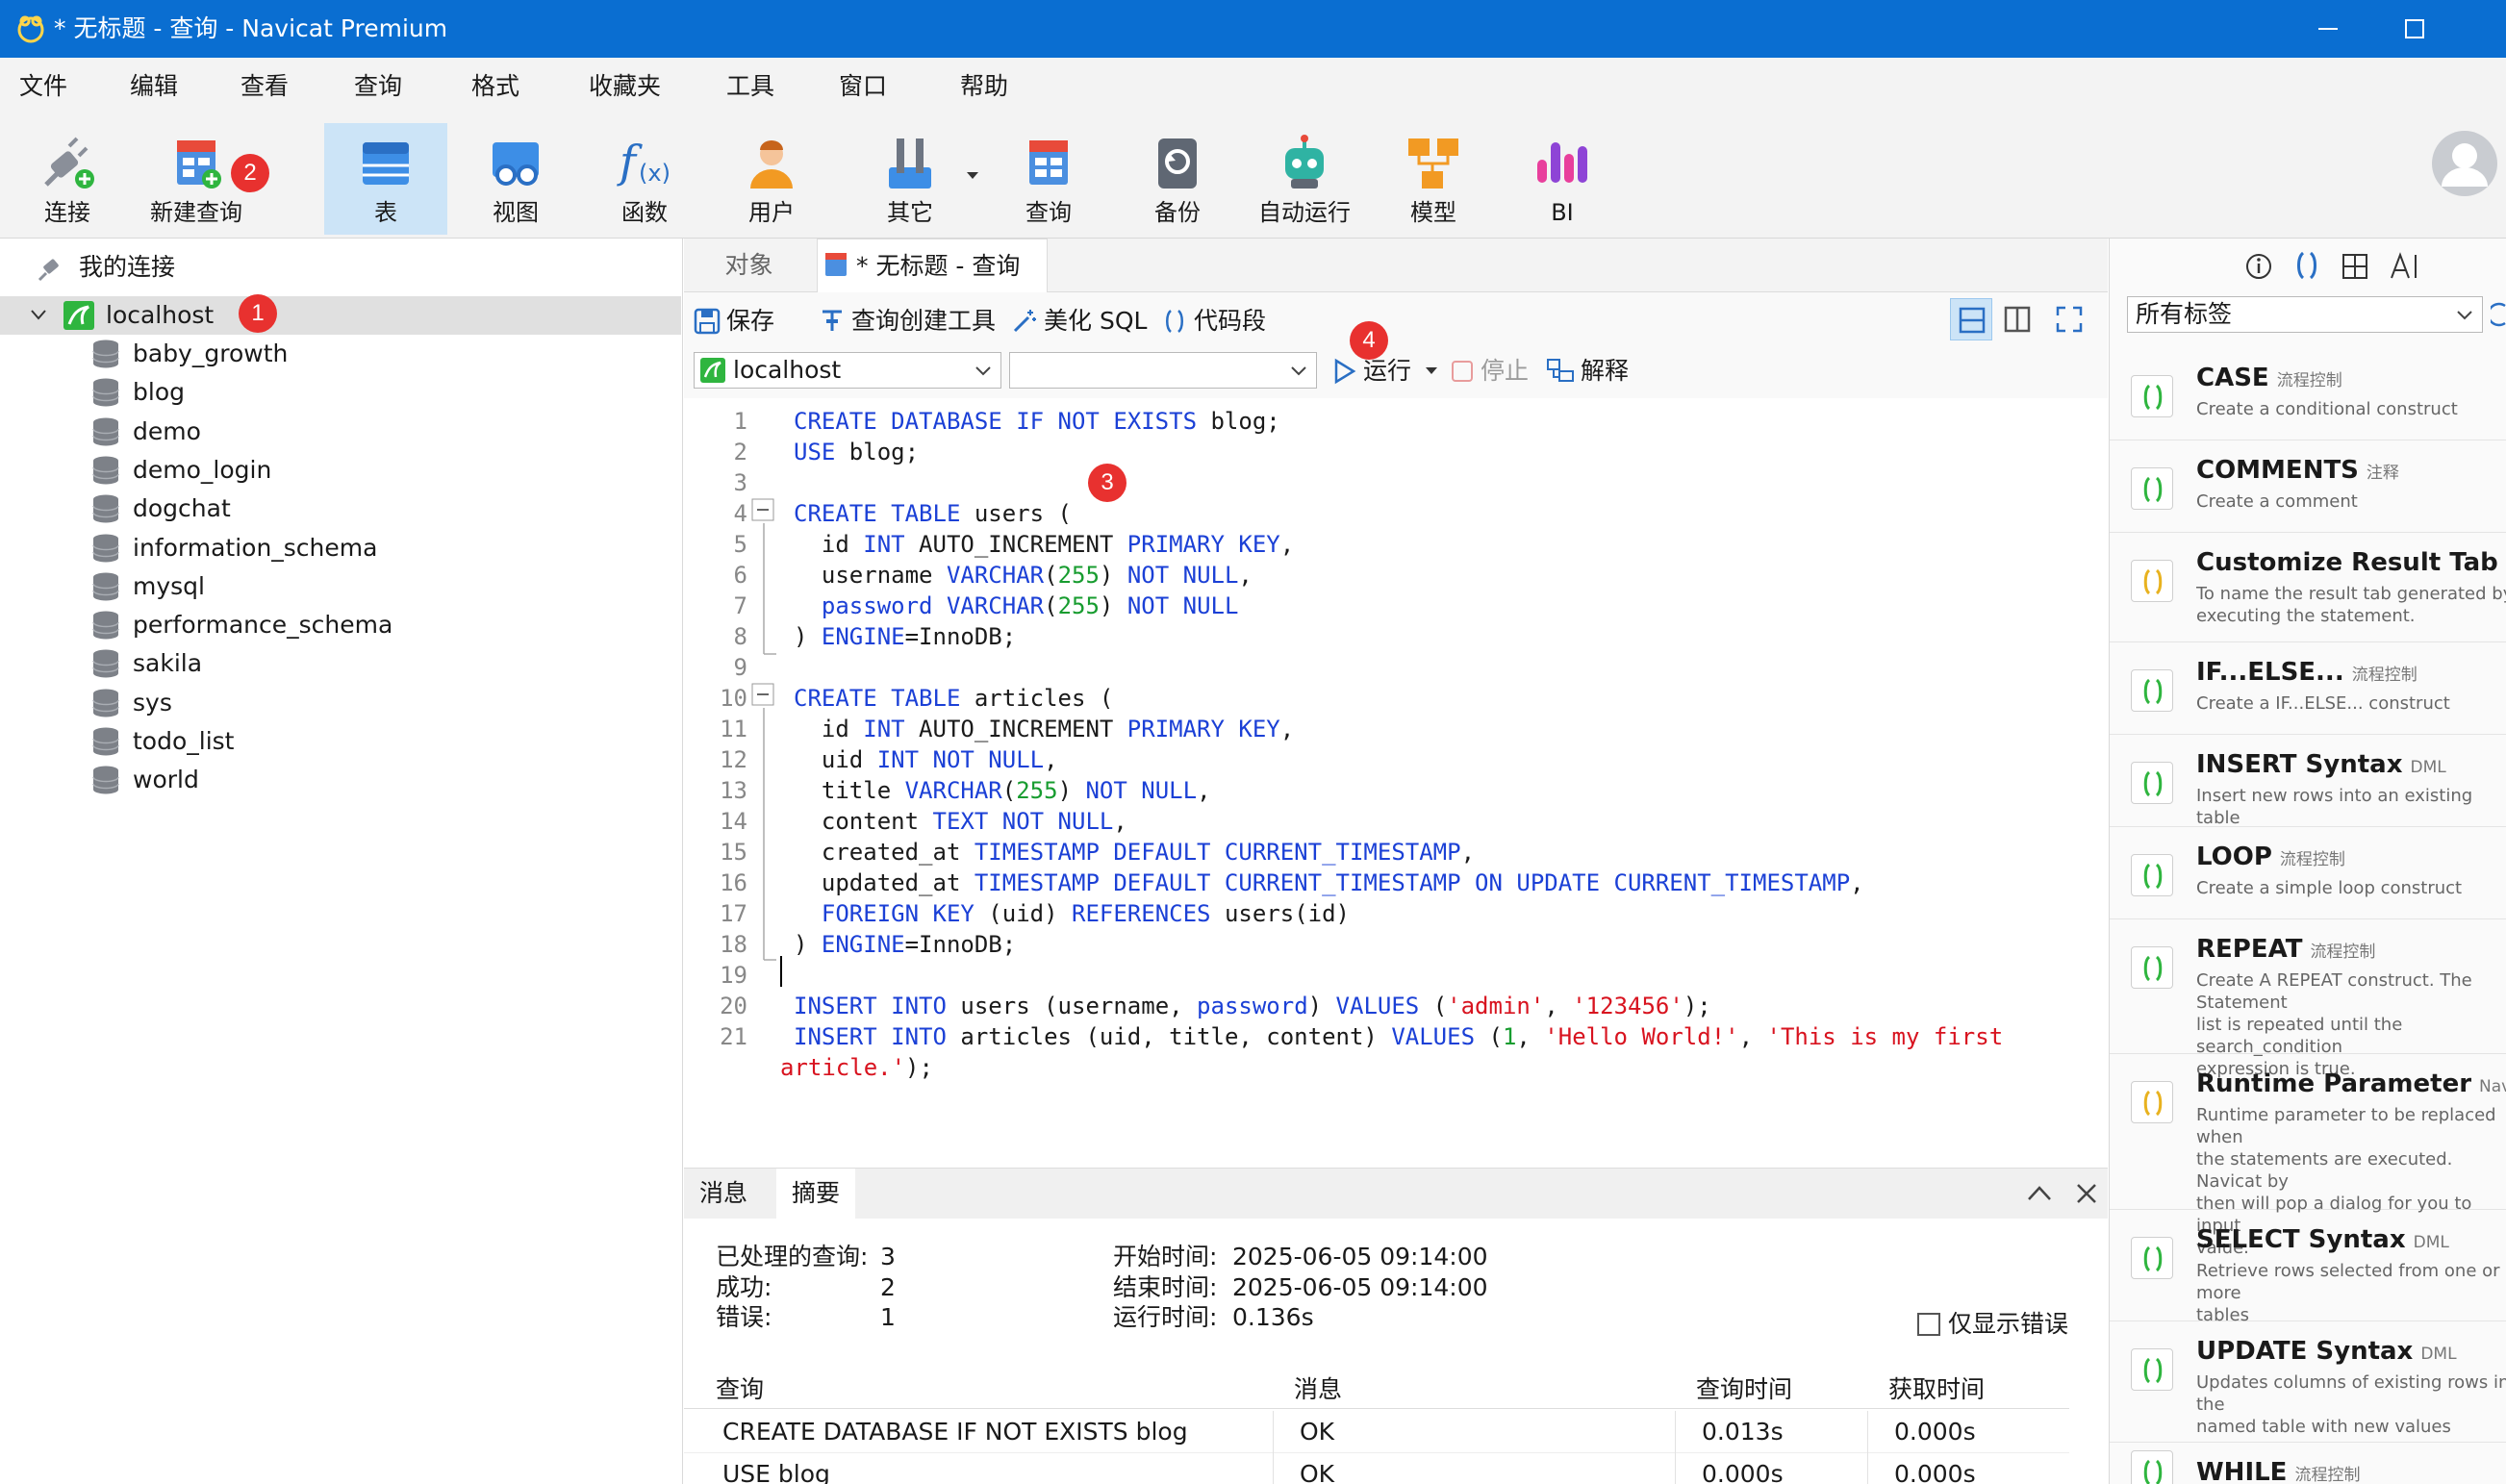 The image size is (2506, 1484). I want to click on backup-button: 备份, so click(1177, 179).